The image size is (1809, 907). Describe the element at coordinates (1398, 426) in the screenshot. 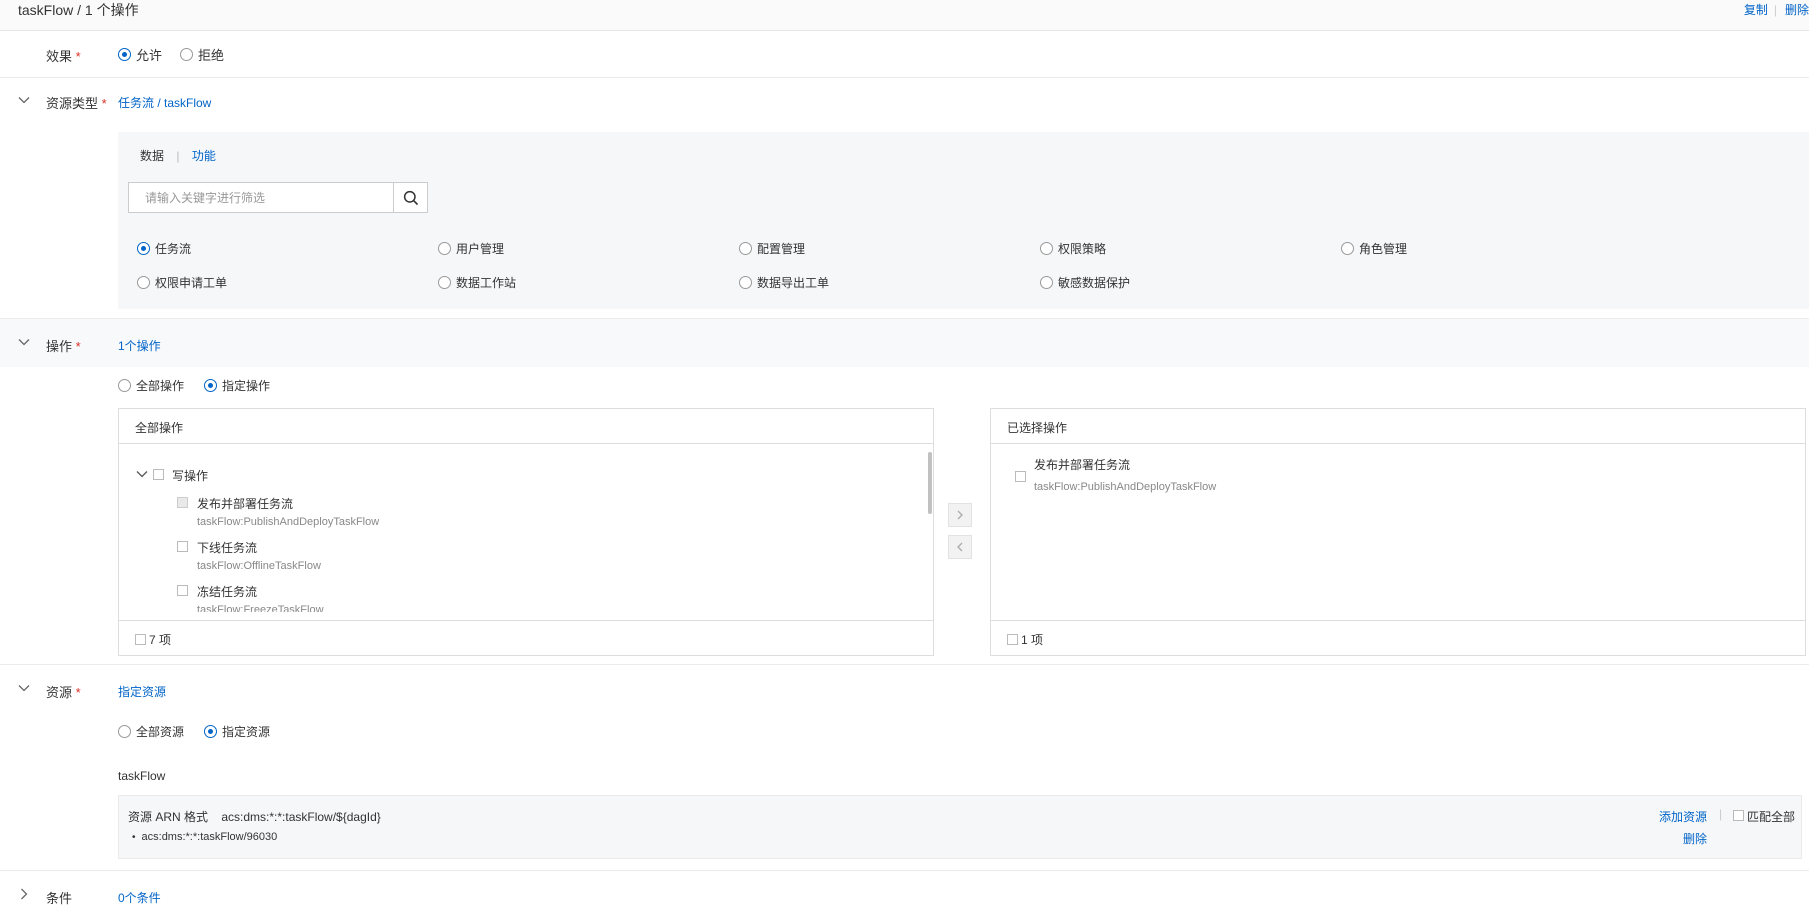

I see `panel-title: 已选择操作` at that location.